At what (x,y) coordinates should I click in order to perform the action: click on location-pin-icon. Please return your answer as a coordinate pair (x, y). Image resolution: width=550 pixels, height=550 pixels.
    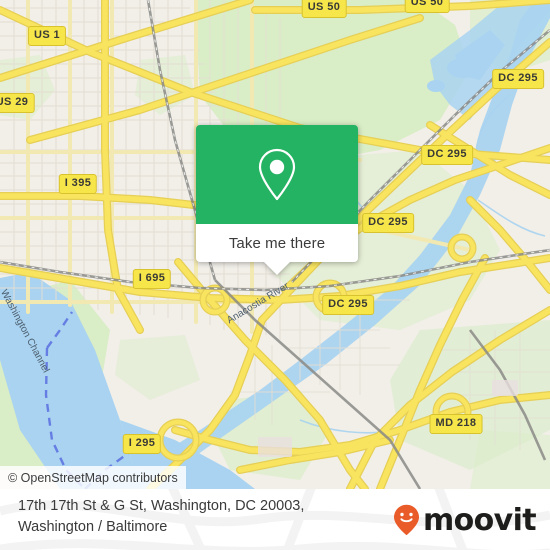
    Looking at the image, I should click on (277, 174).